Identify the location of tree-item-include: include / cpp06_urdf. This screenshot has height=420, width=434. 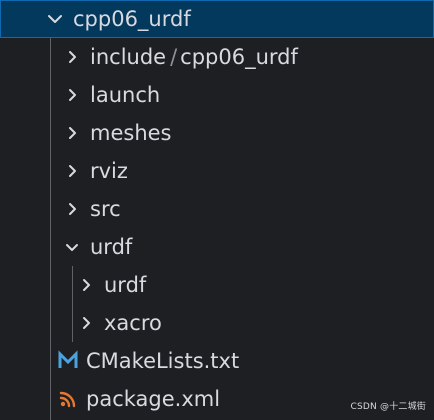
(217, 57).